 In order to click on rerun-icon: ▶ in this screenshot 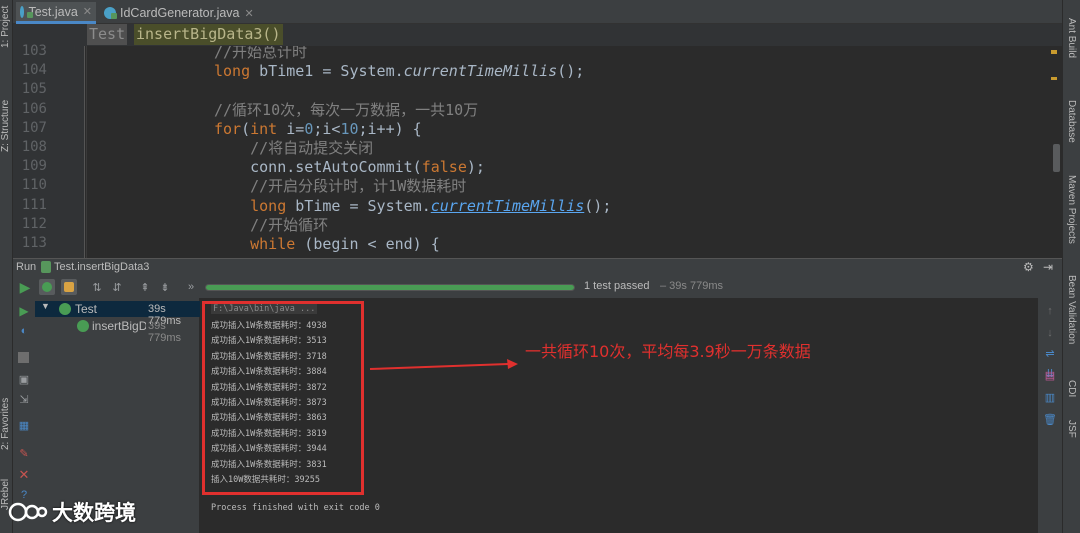, I will do `click(25, 287)`.